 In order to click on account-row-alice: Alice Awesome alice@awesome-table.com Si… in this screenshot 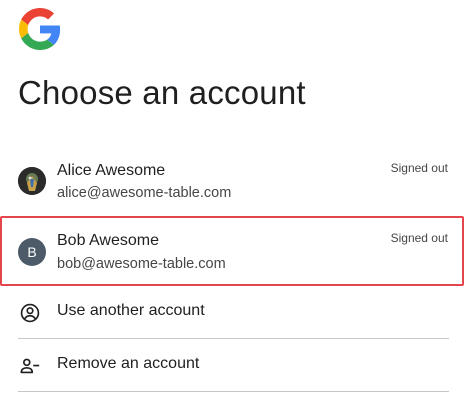, I will do `click(232, 181)`.